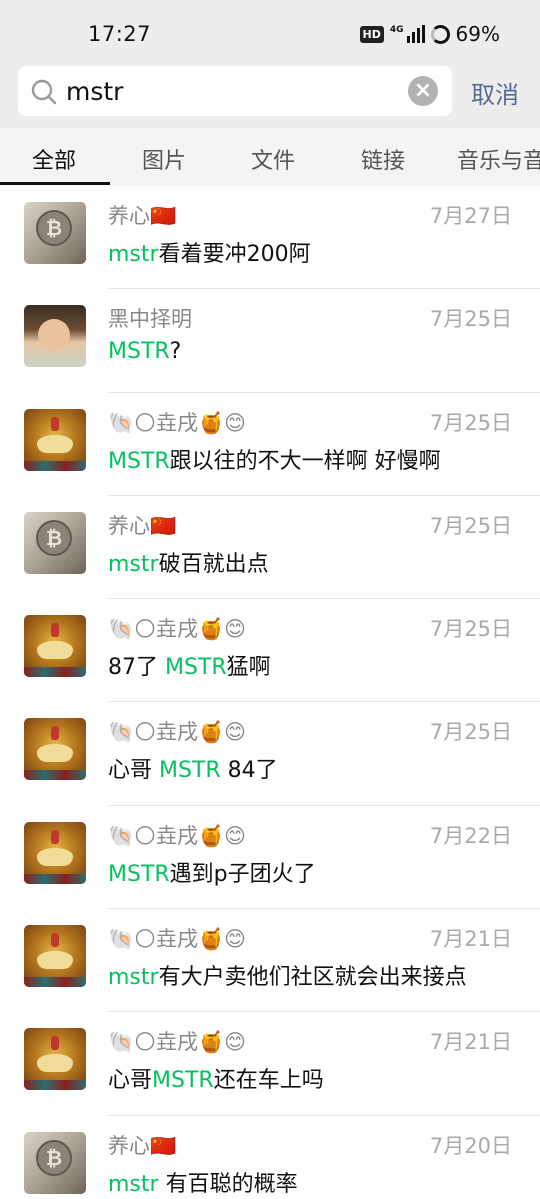  Describe the element at coordinates (470, 835) in the screenshot. I see `message-date: 7月22日` at that location.